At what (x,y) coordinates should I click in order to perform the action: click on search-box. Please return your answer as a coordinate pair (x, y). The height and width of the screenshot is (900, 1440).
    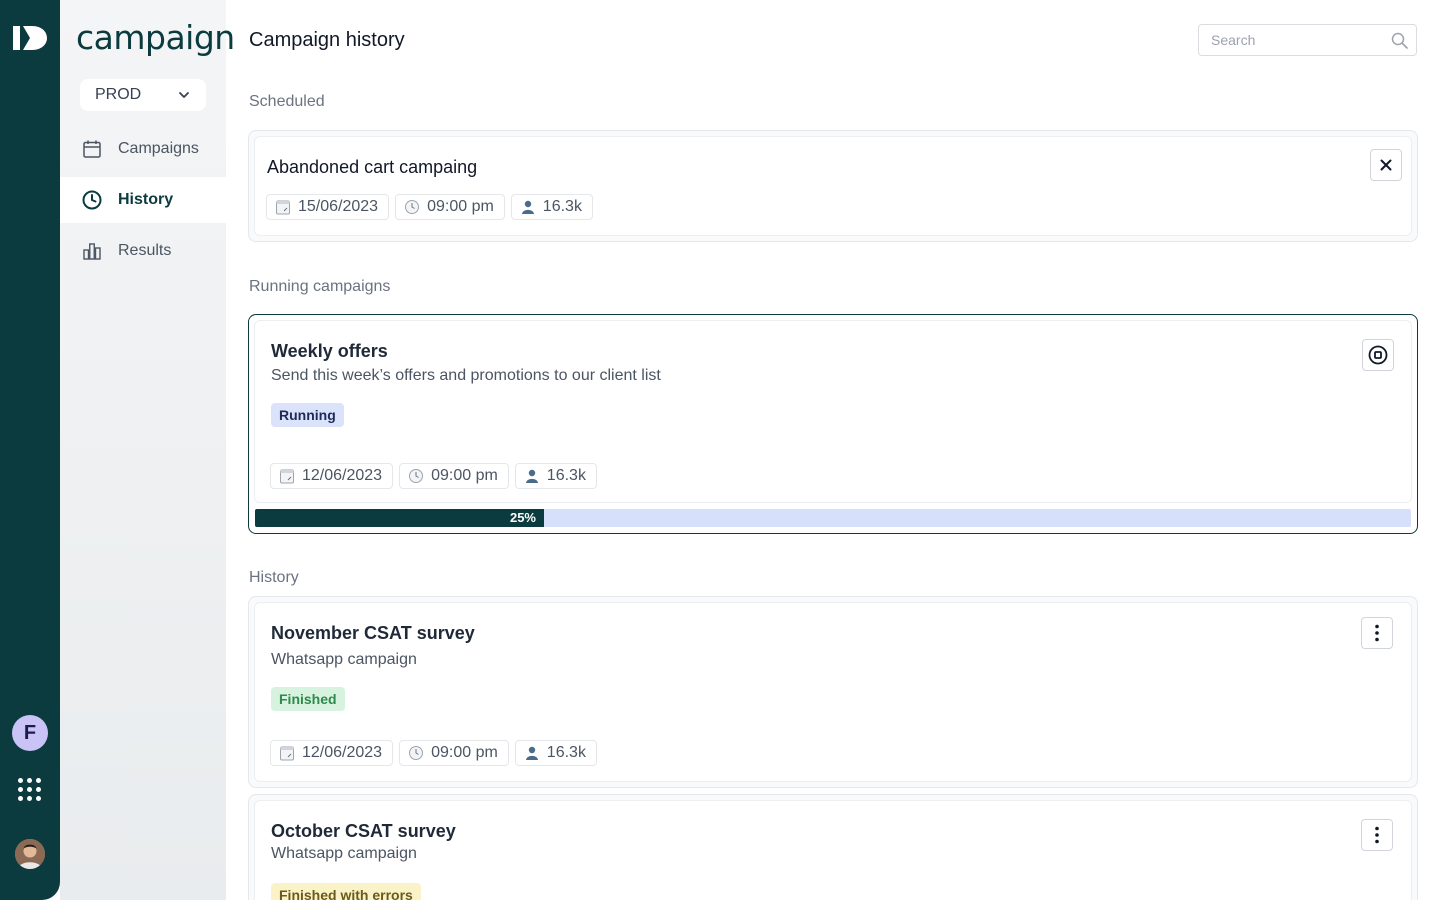
    Looking at the image, I should click on (1307, 40).